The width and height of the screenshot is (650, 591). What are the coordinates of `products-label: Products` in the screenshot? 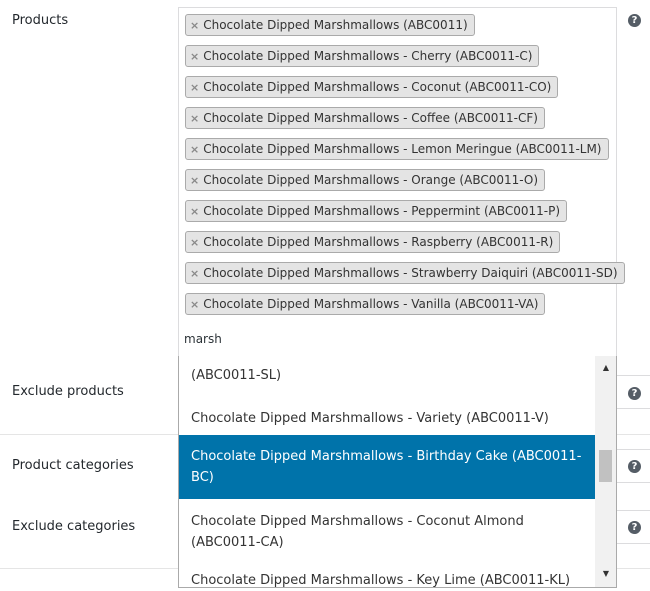 It's located at (40, 20).